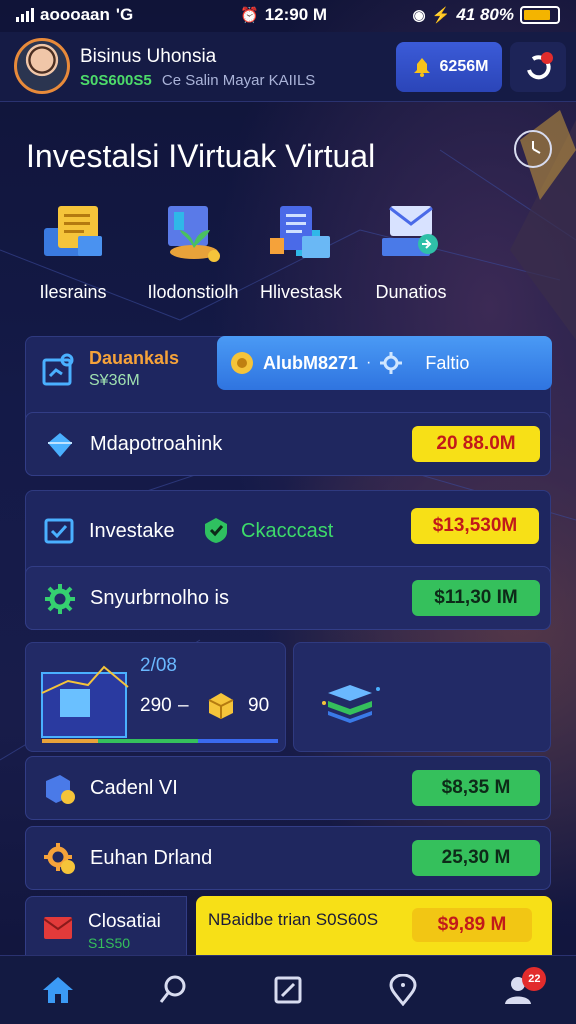 The width and height of the screenshot is (576, 1024). I want to click on avatar, so click(42, 66).